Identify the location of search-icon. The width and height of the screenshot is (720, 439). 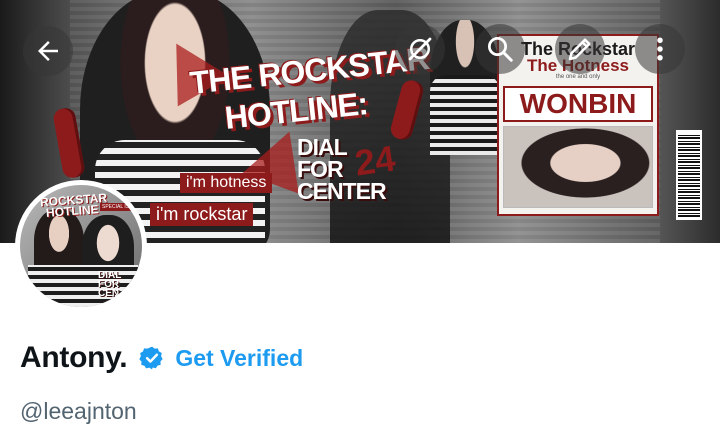
(500, 49).